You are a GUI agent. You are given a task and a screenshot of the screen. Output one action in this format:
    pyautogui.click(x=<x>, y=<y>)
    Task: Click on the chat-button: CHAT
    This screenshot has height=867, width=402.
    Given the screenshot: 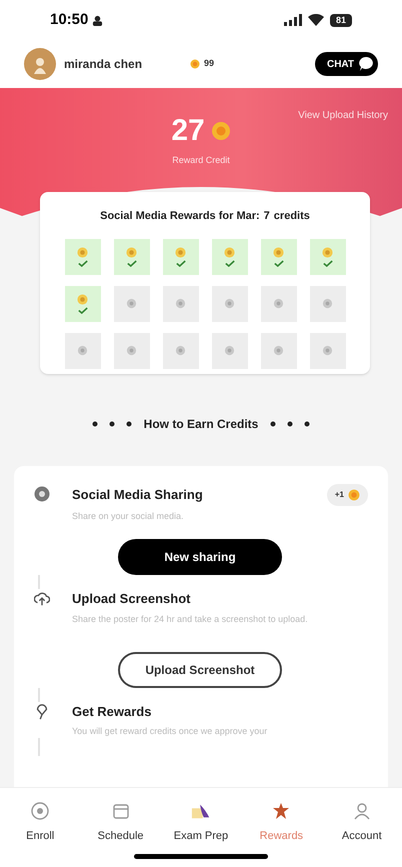 What is the action you would take?
    pyautogui.click(x=346, y=64)
    